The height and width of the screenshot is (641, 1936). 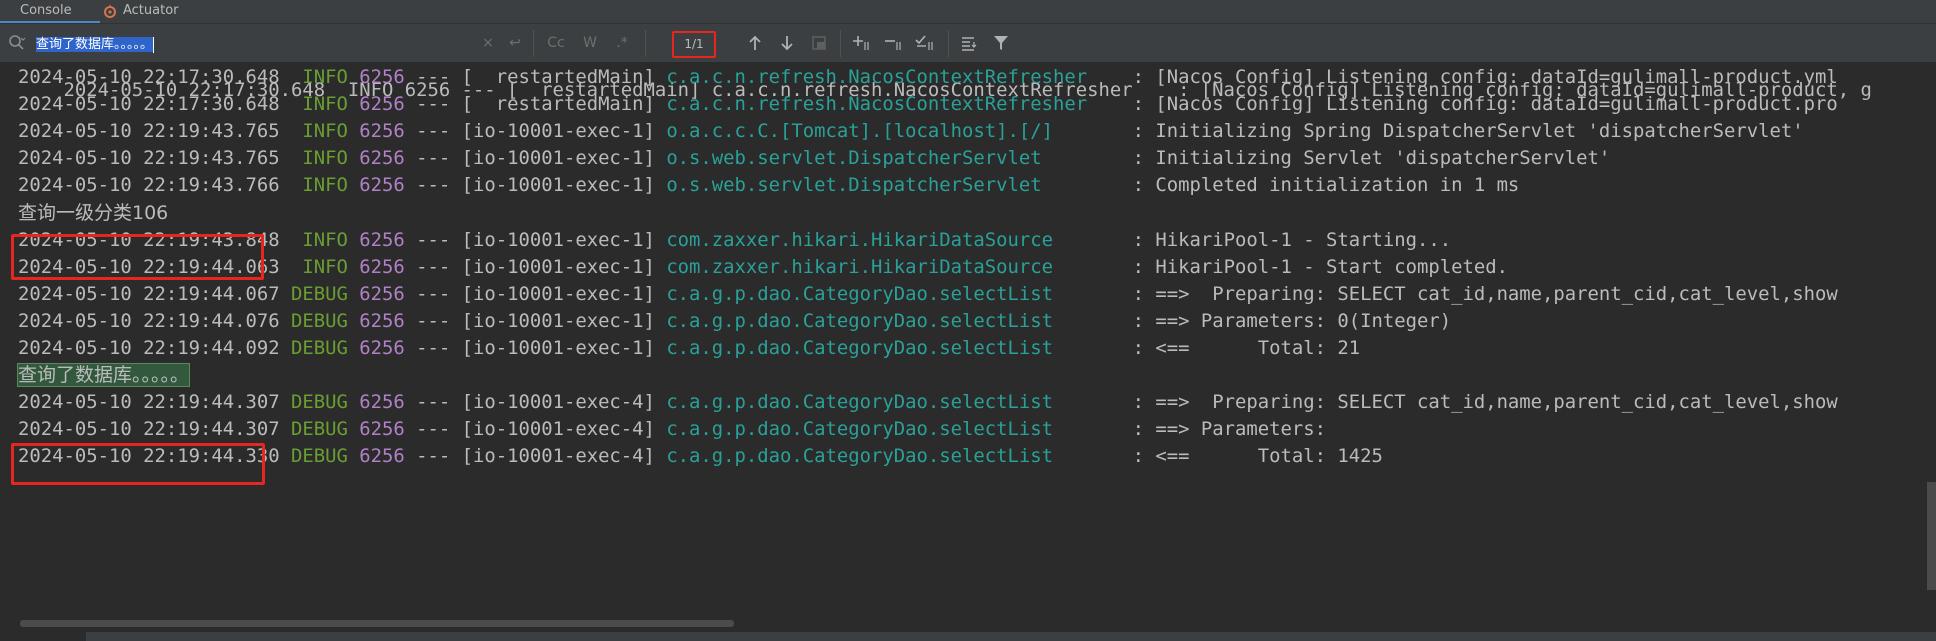 What do you see at coordinates (819, 43) in the screenshot?
I see `open-in-window-icon` at bounding box center [819, 43].